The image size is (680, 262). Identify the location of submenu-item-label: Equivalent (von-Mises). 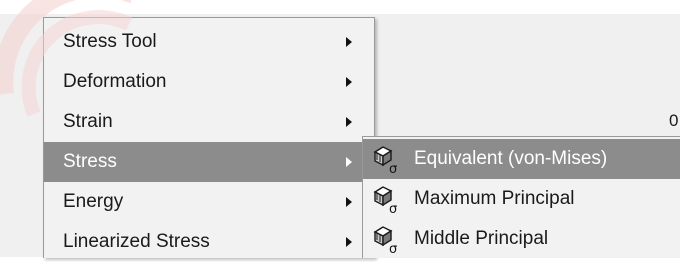
(511, 158).